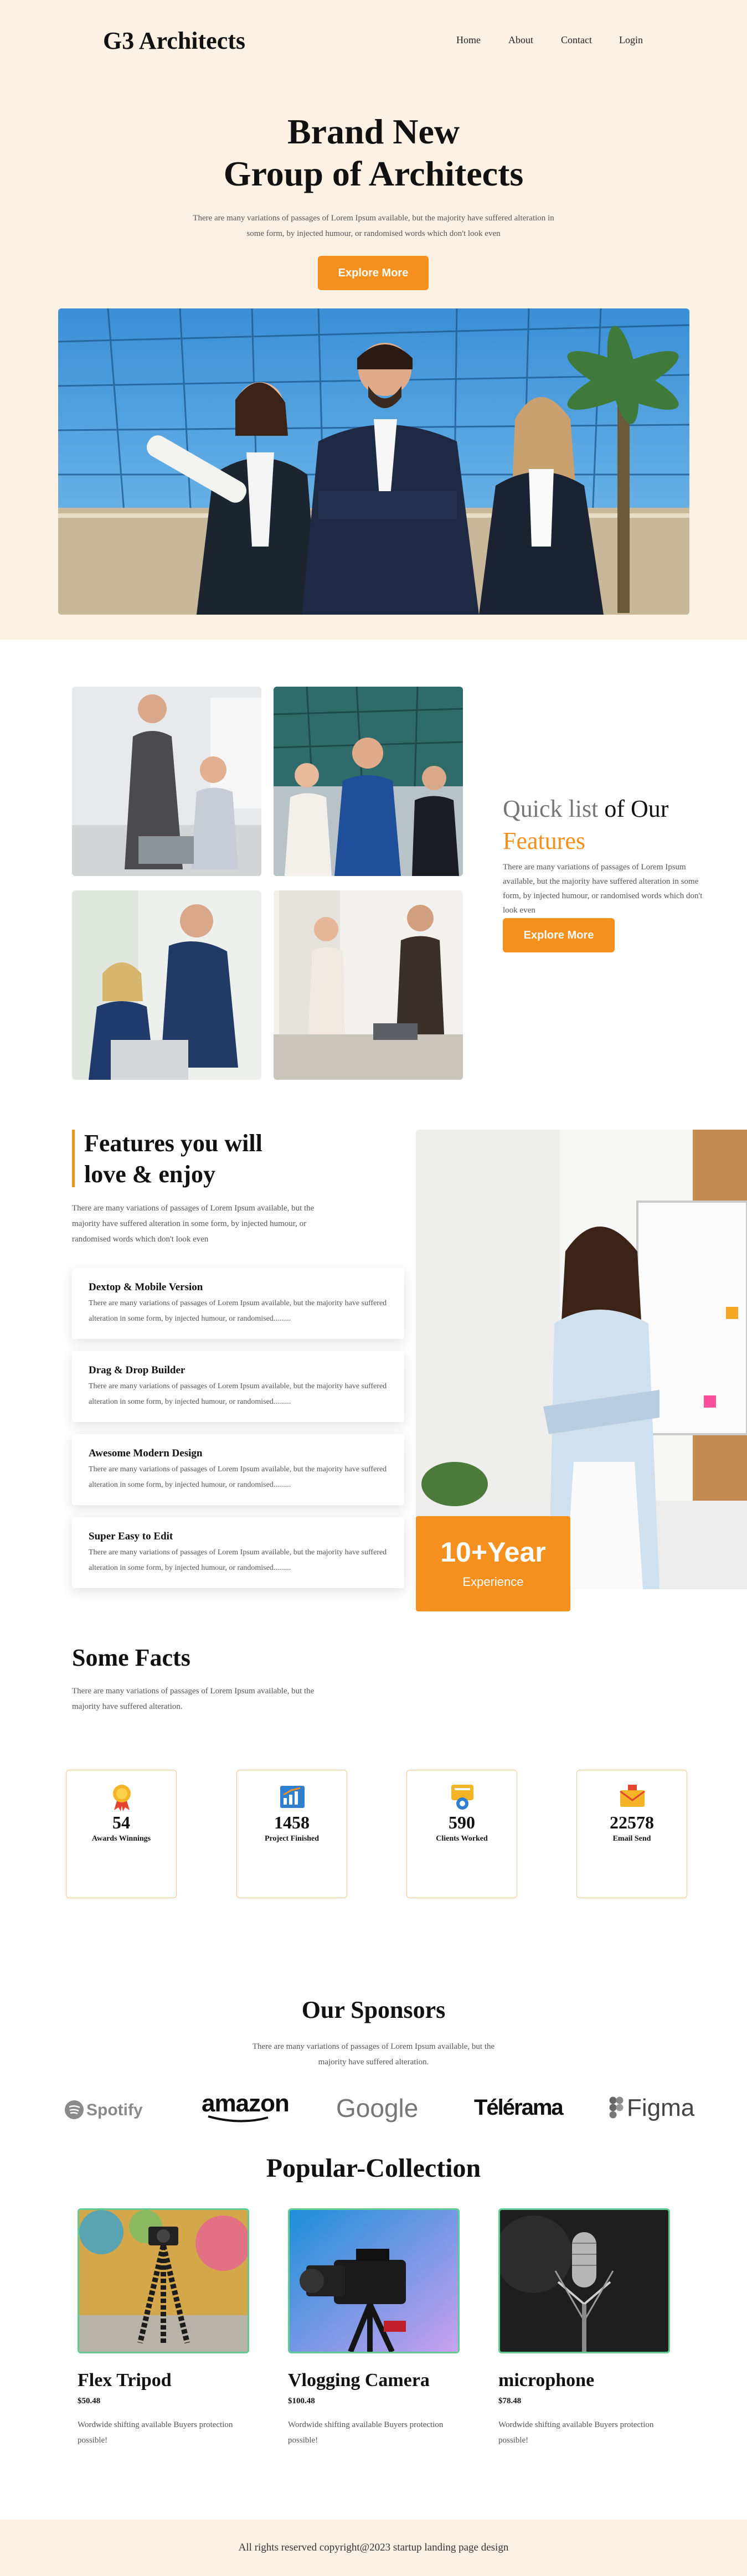 This screenshot has height=2576, width=747. I want to click on fact-value: 54, so click(121, 1822).